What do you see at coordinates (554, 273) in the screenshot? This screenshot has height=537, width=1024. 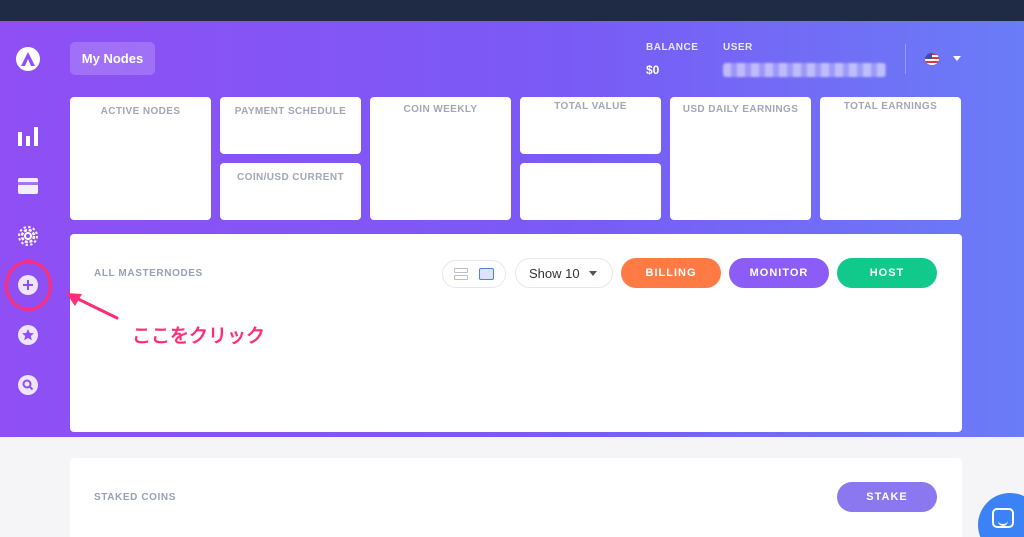 I see `select-value: Show 10` at bounding box center [554, 273].